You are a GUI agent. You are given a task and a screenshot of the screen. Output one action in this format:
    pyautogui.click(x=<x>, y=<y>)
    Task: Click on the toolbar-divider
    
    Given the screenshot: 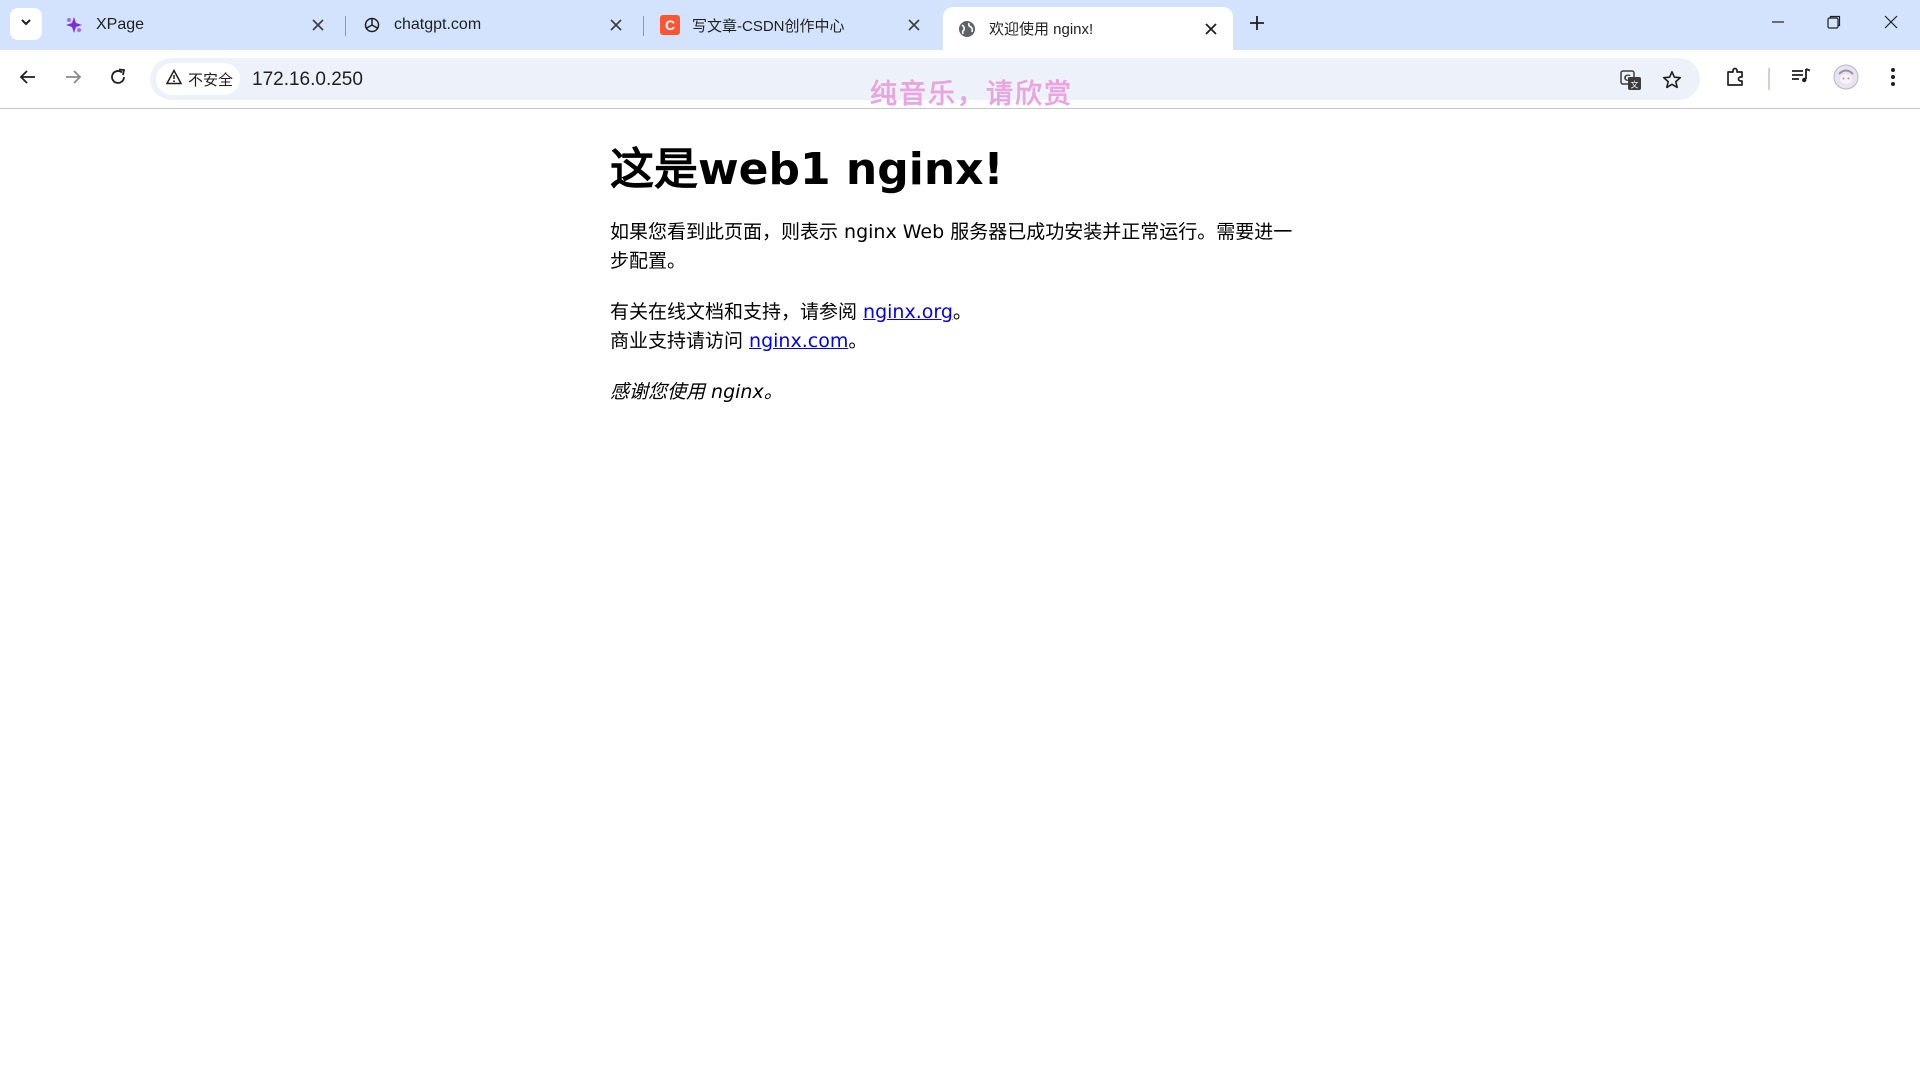 What is the action you would take?
    pyautogui.click(x=1769, y=79)
    